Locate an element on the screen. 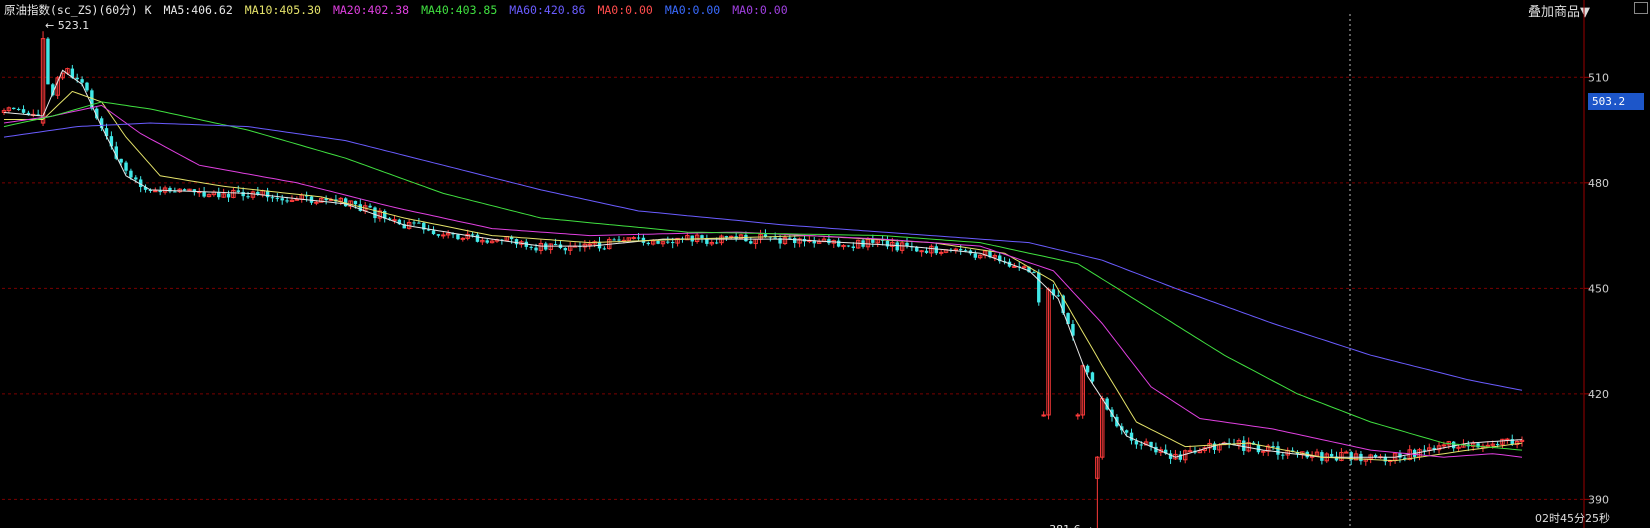 The height and width of the screenshot is (528, 1650). y-tick-label: 390 is located at coordinates (1598, 499).